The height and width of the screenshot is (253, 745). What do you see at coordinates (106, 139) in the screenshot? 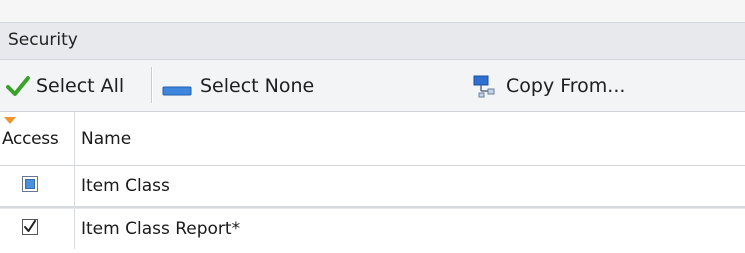
I see `column-header-name: Name` at bounding box center [106, 139].